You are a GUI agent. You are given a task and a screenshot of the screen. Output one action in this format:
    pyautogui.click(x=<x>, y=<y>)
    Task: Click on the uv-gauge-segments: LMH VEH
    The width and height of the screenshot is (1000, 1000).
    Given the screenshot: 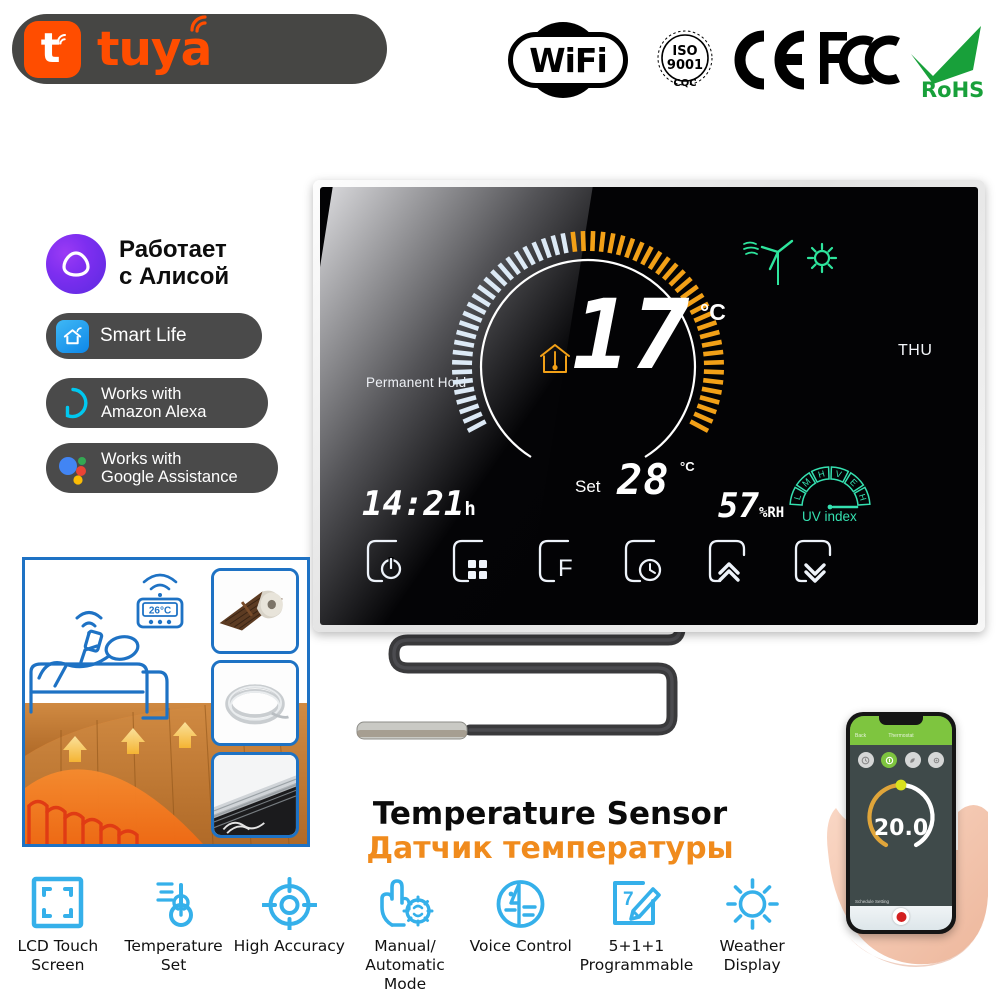 What is the action you would take?
    pyautogui.click(x=830, y=486)
    